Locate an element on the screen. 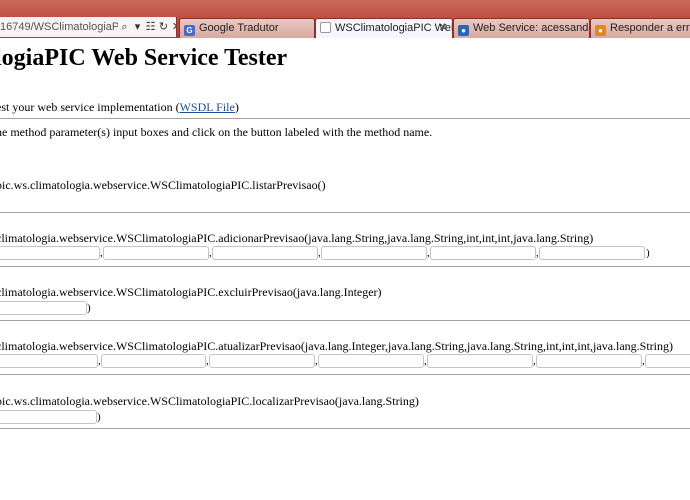 The height and width of the screenshot is (500, 690). close-icon: ✕ is located at coordinates (173, 27).